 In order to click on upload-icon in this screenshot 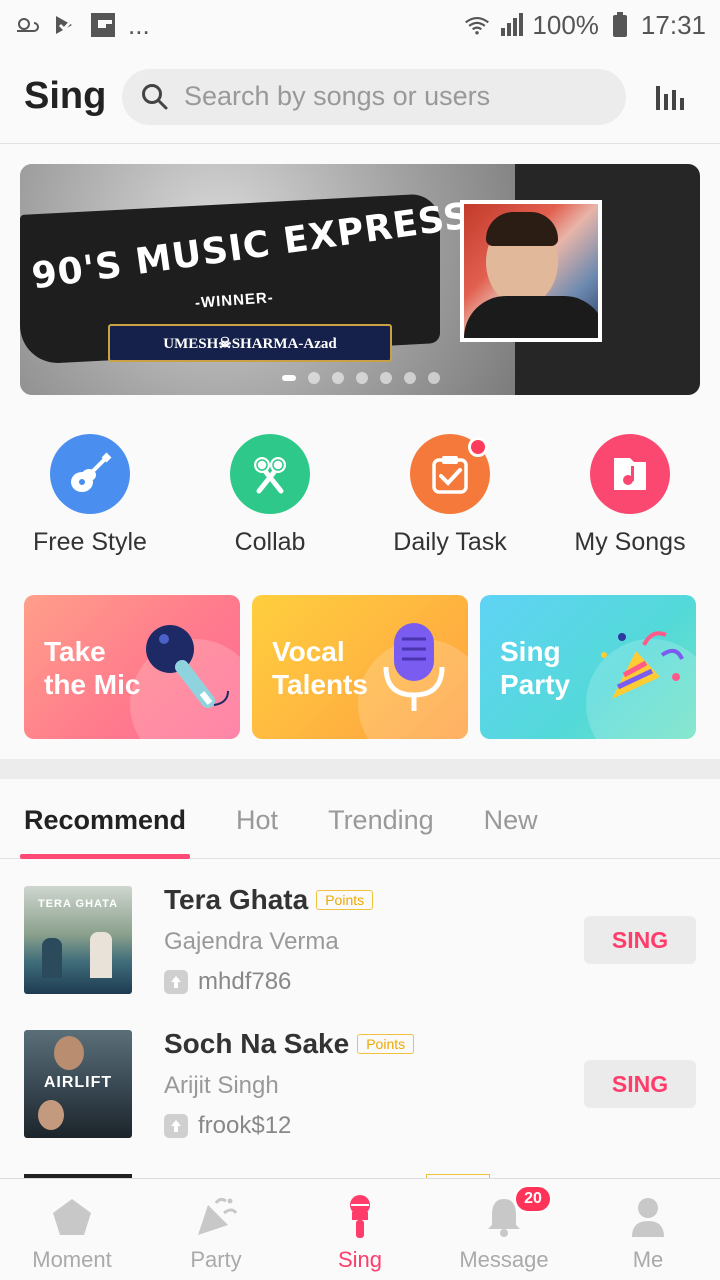, I will do `click(176, 982)`.